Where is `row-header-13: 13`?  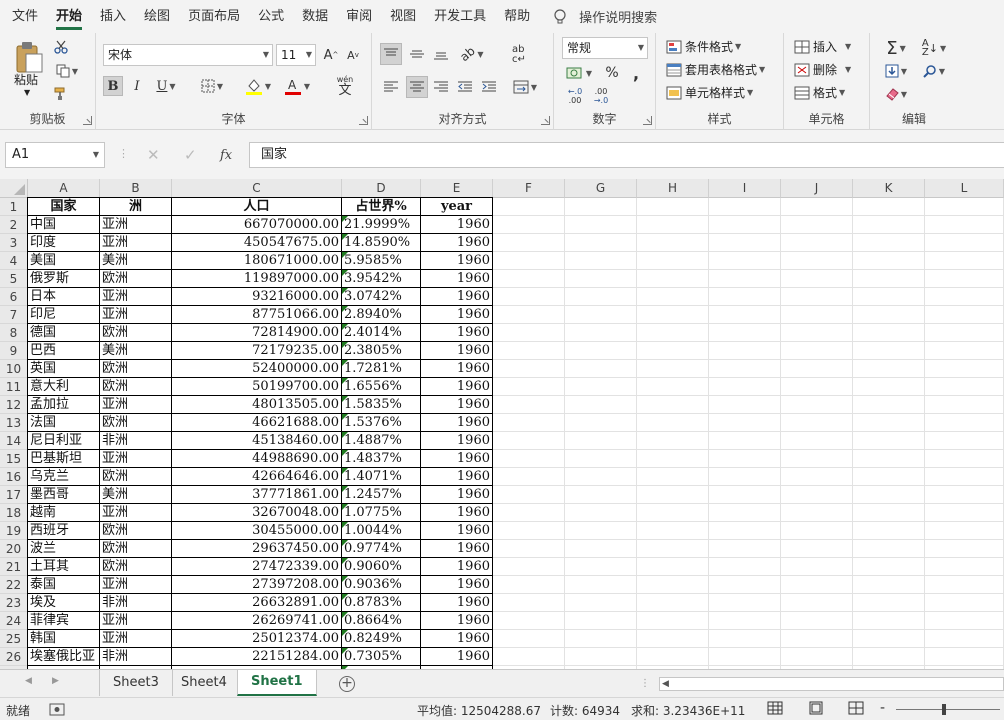
row-header-13: 13 is located at coordinates (14, 423).